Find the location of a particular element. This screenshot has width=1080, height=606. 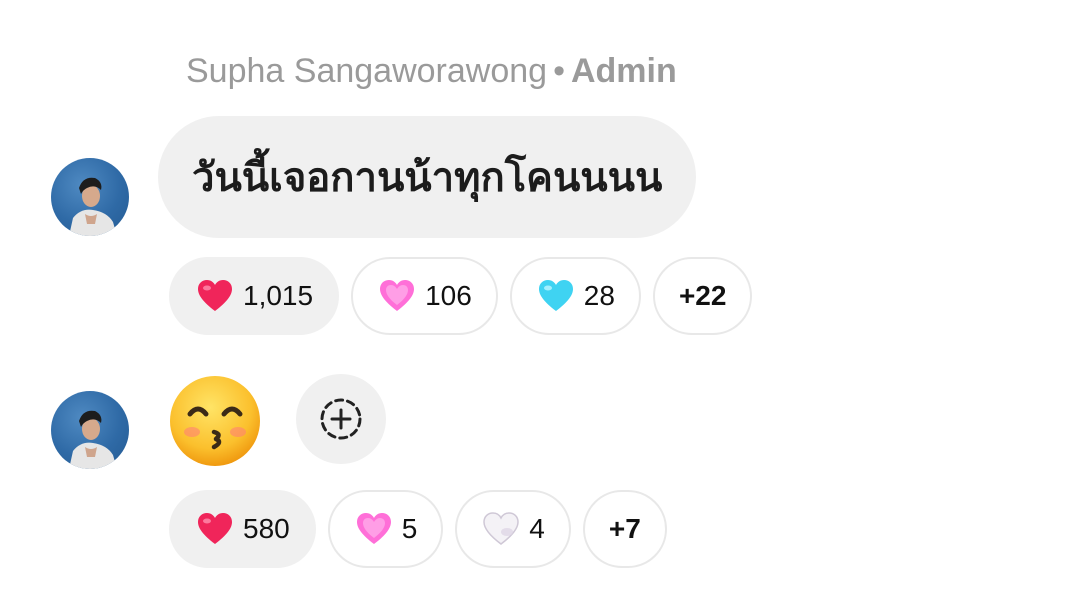

light-blue-heart-icon is located at coordinates (555, 295).